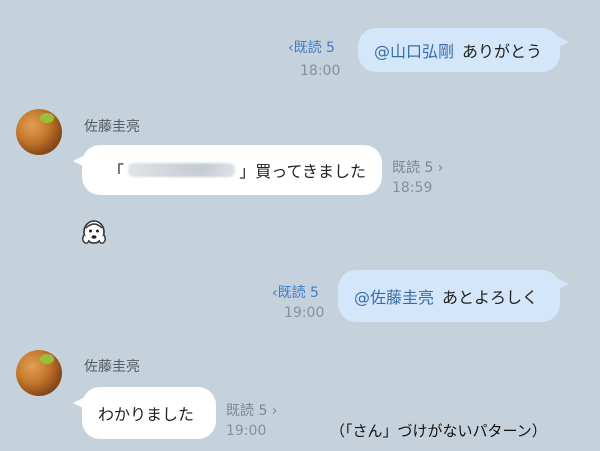  I want to click on message-bubble-incoming: 「 」買ってきました, so click(227, 170).